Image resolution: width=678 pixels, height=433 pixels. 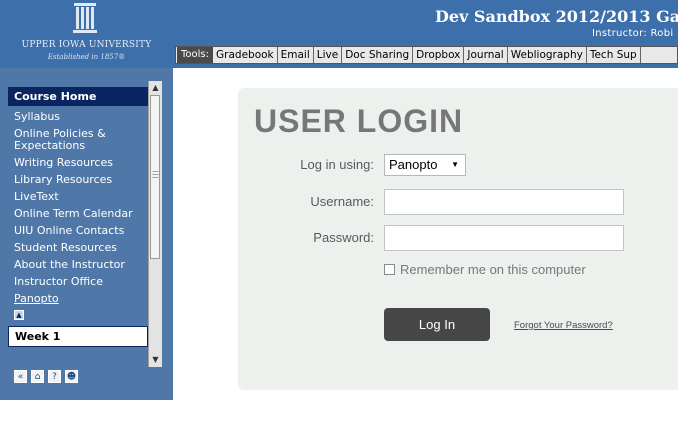 I want to click on sidebar-scrollbar: ▲ — — — ▼, so click(x=155, y=224).